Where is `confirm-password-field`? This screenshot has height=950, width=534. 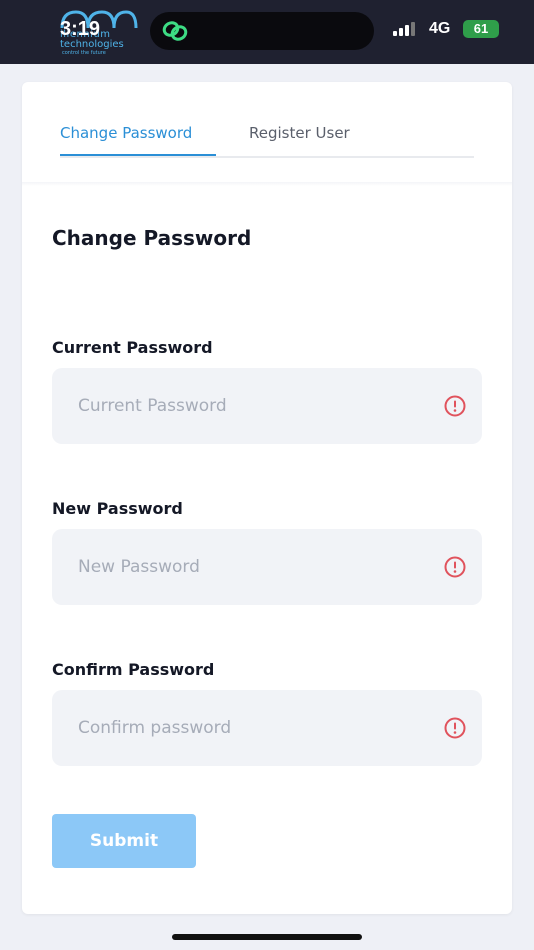
confirm-password-field is located at coordinates (267, 728).